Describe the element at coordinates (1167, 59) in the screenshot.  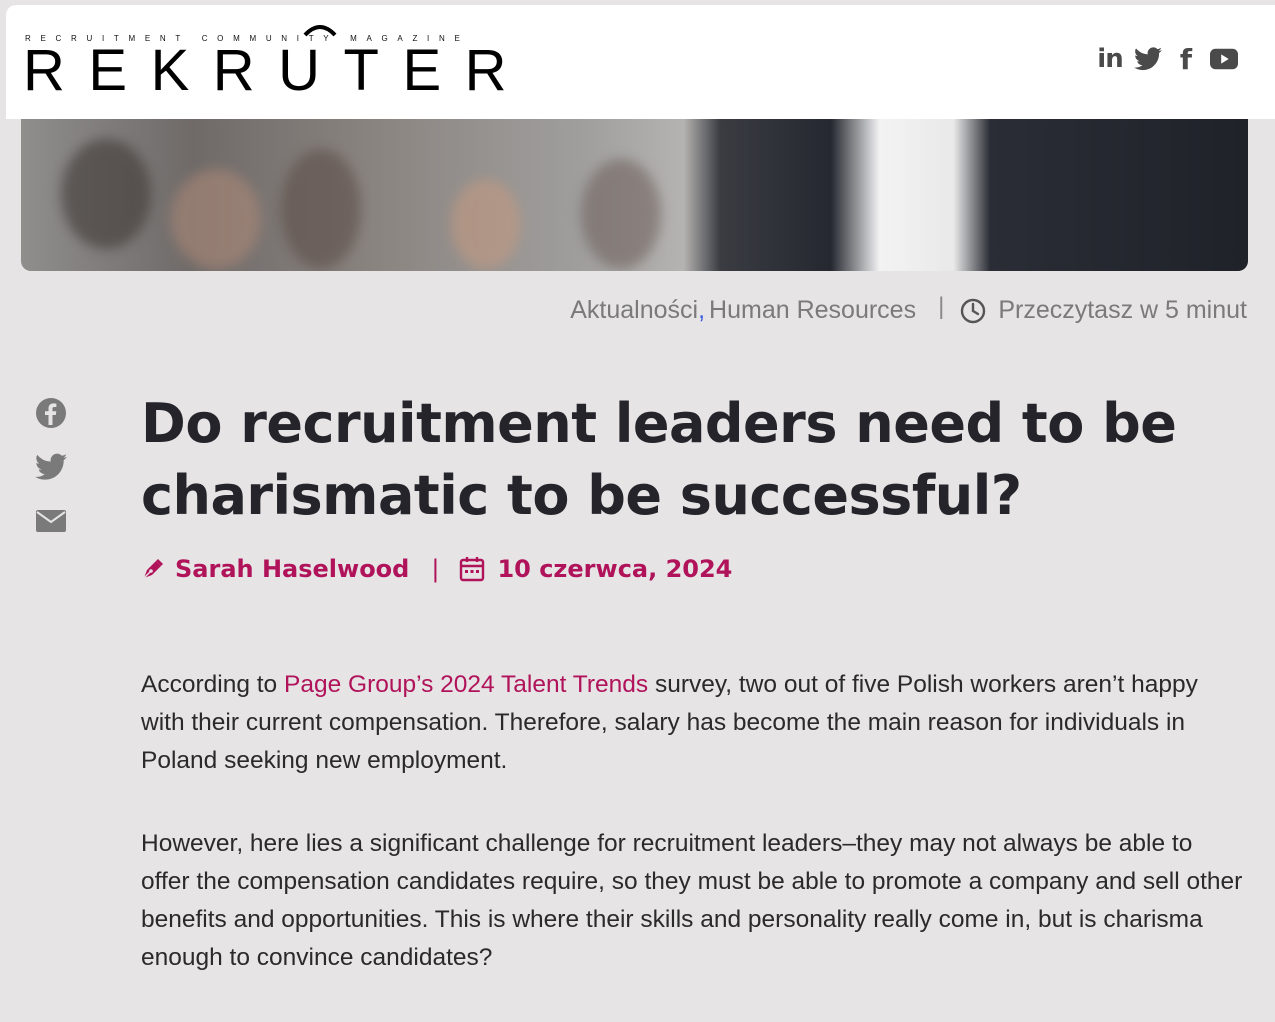
I see `header-social-links: in f` at that location.